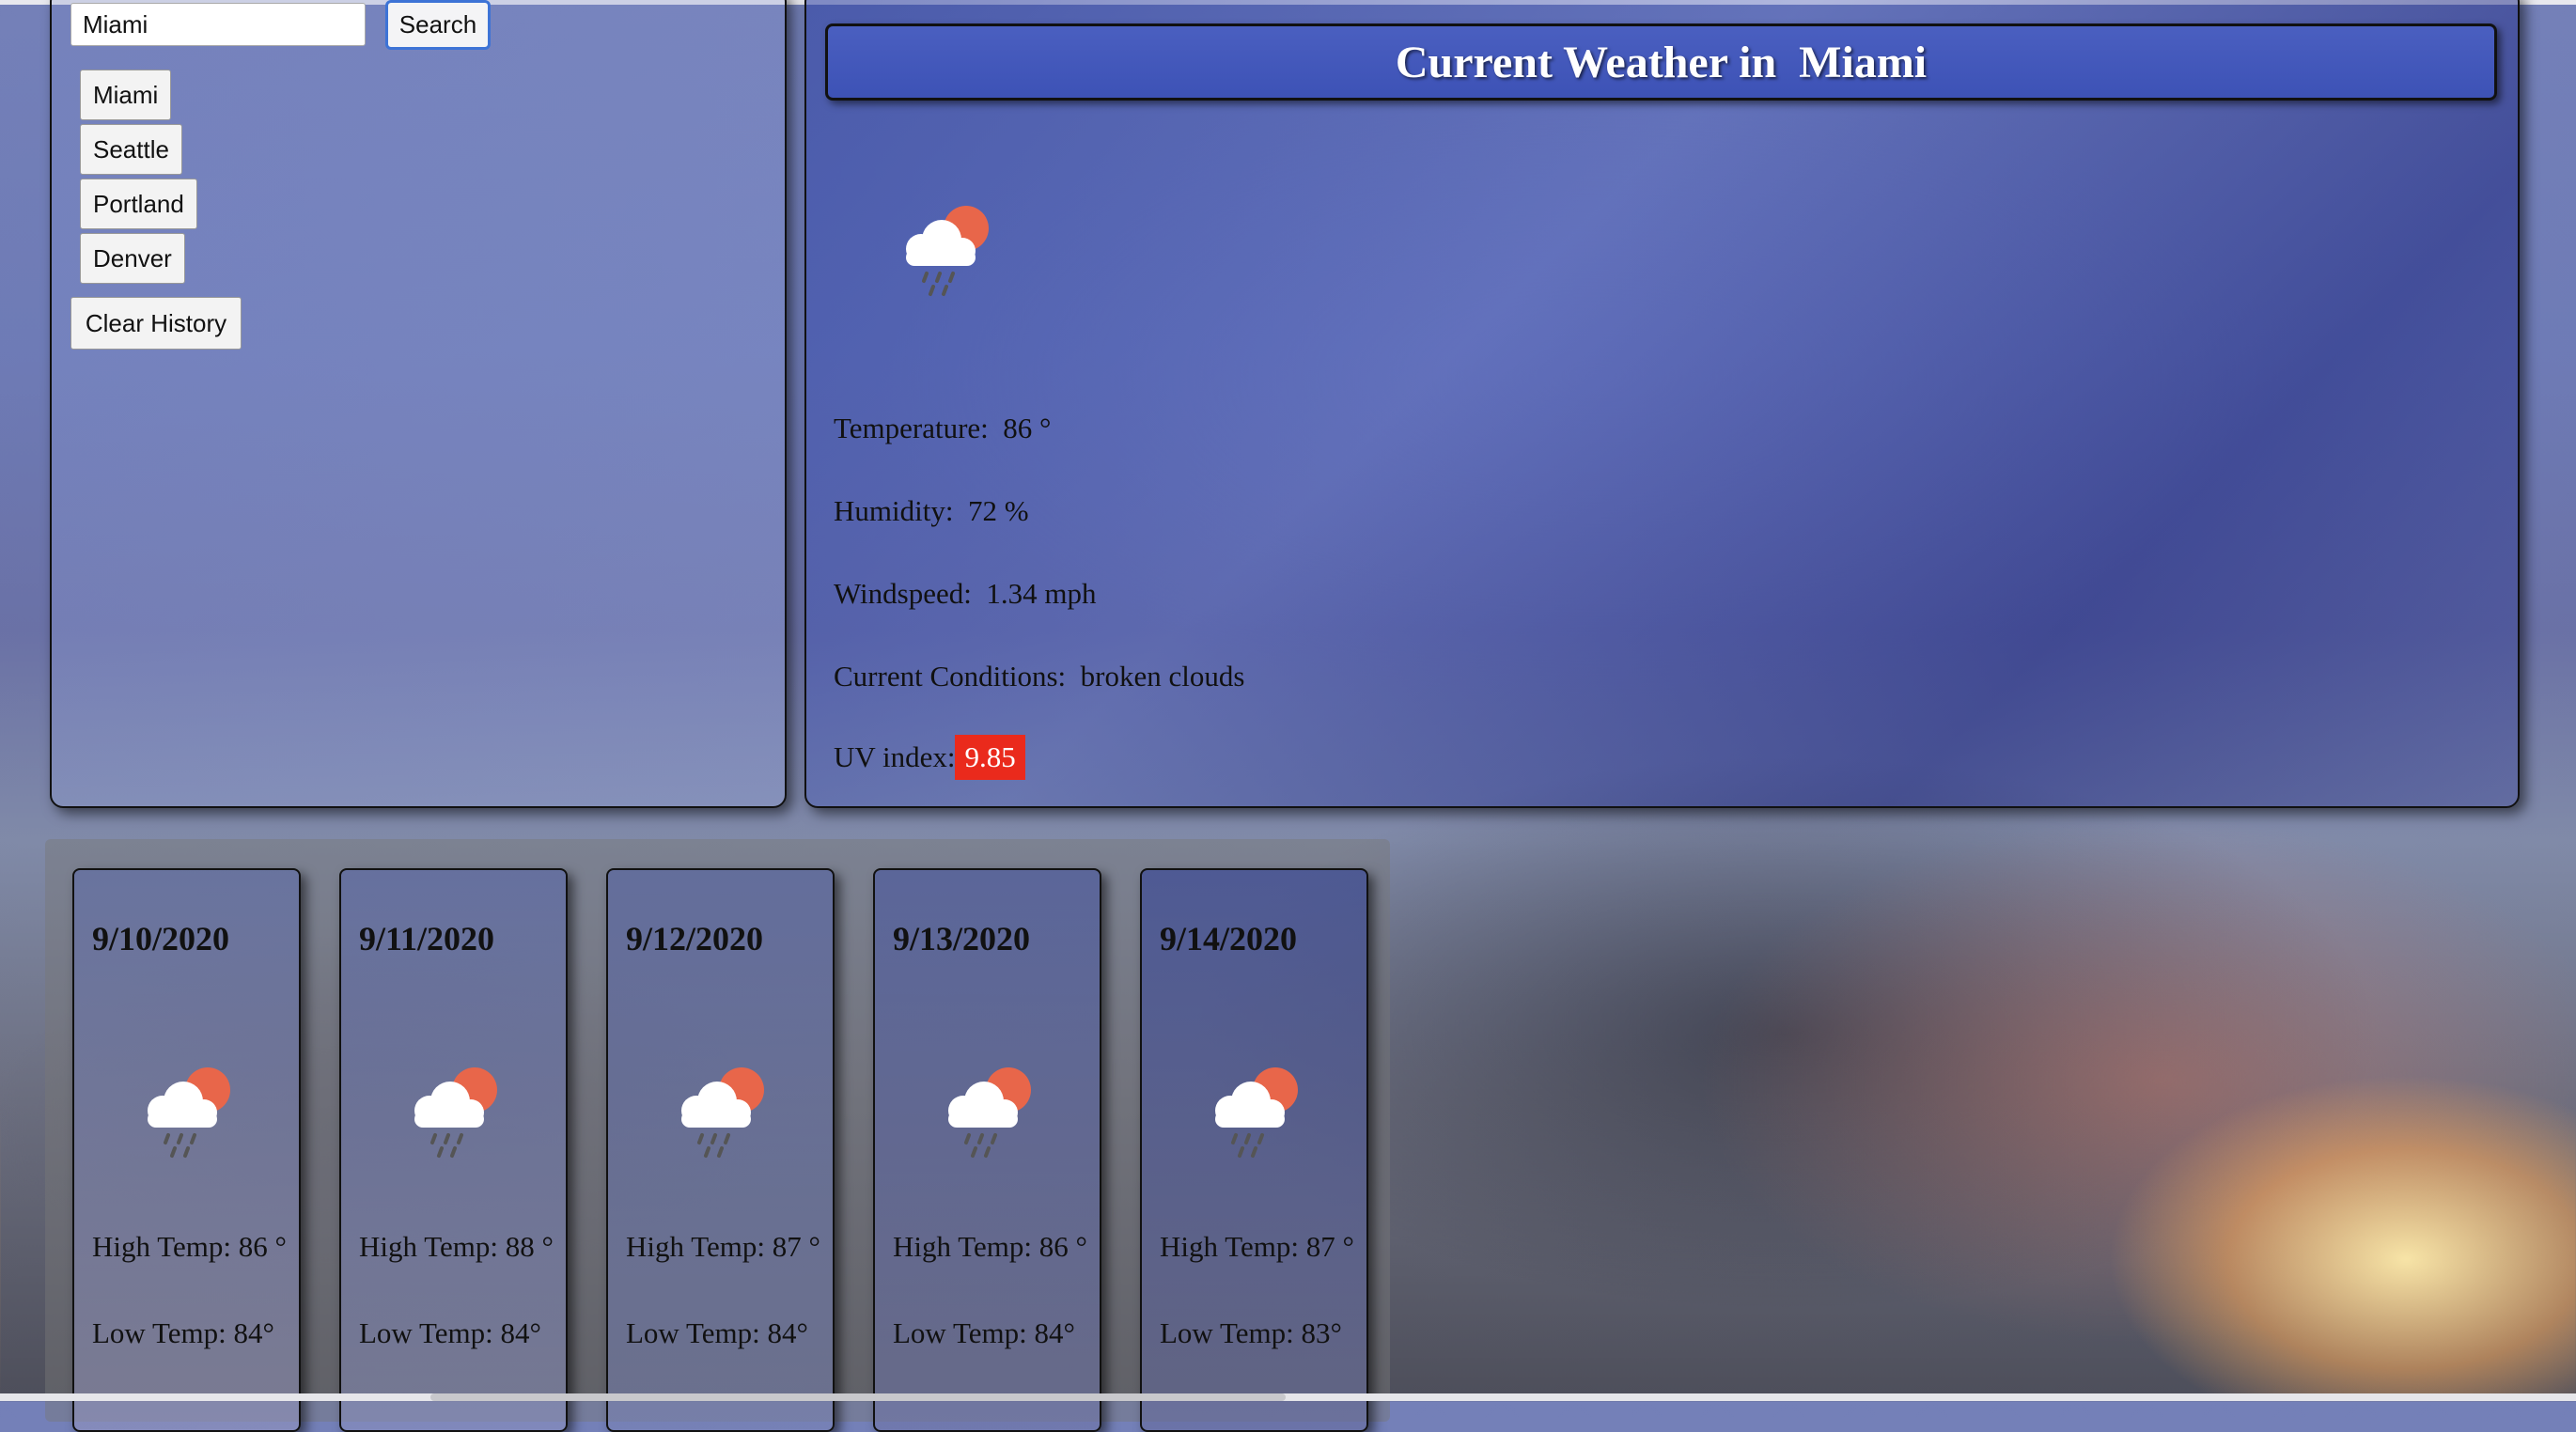 This screenshot has width=2576, height=1432. I want to click on forecast-card-3: 9/12/2020 High Temp: 87 ° Low Temp: 84°, so click(720, 1150).